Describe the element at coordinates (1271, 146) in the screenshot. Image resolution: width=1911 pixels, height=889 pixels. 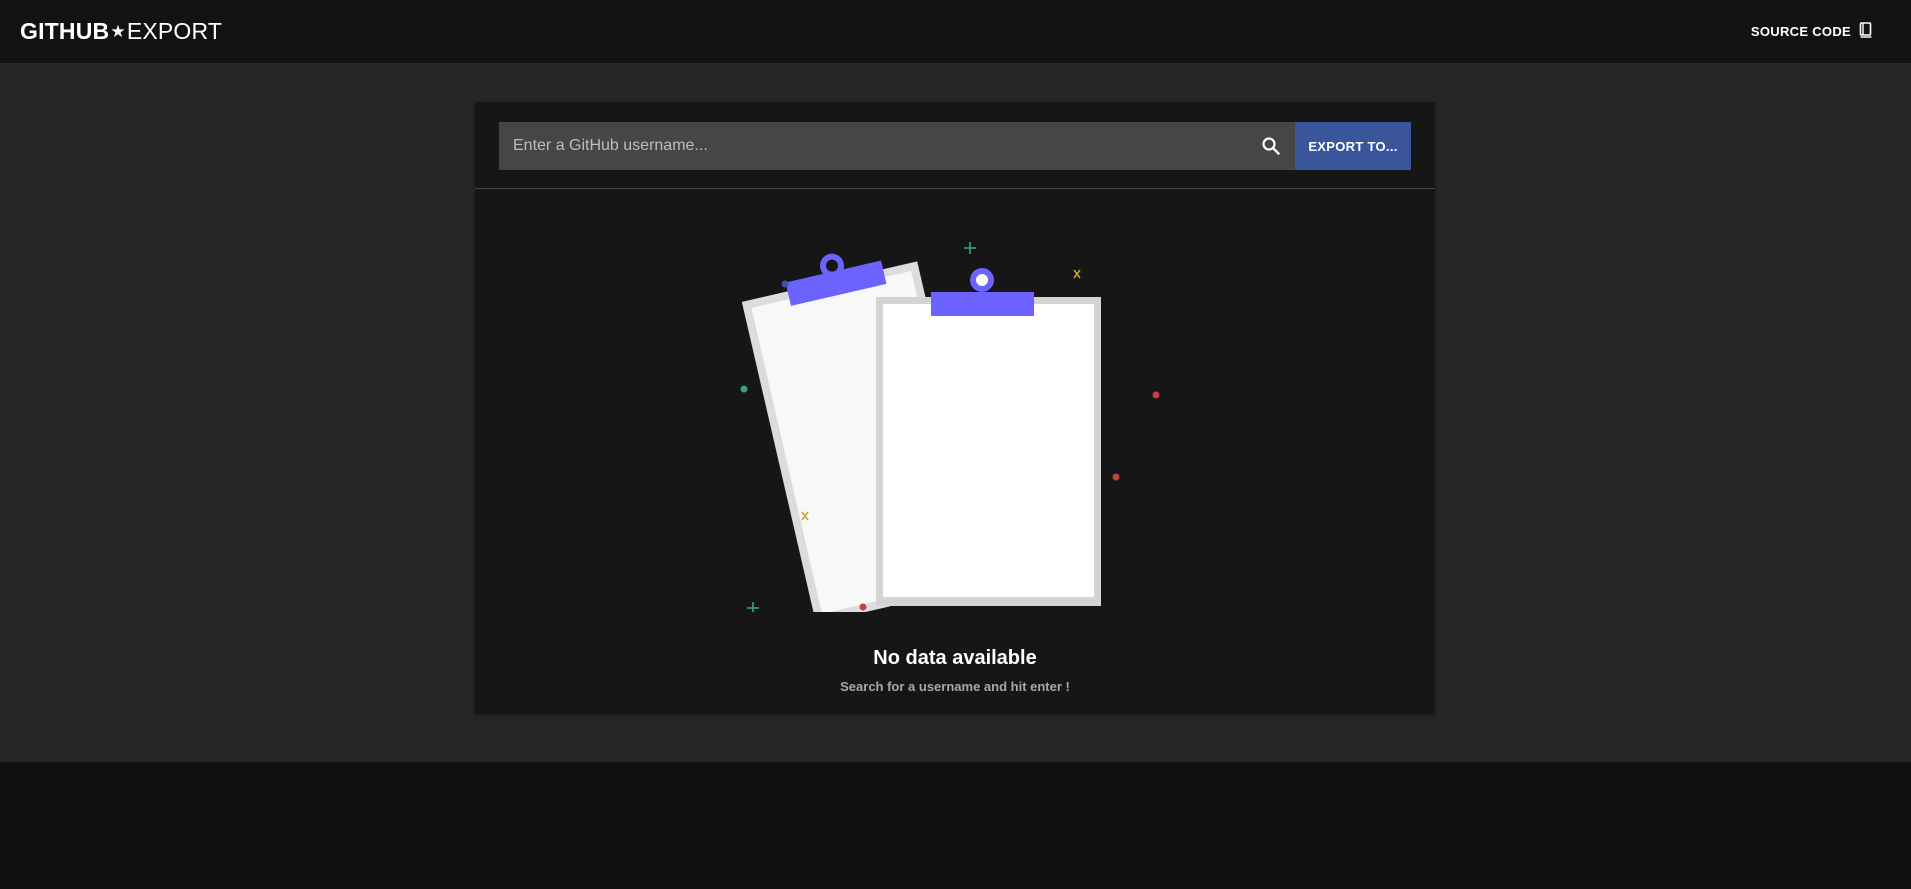
I see `search-icon` at that location.